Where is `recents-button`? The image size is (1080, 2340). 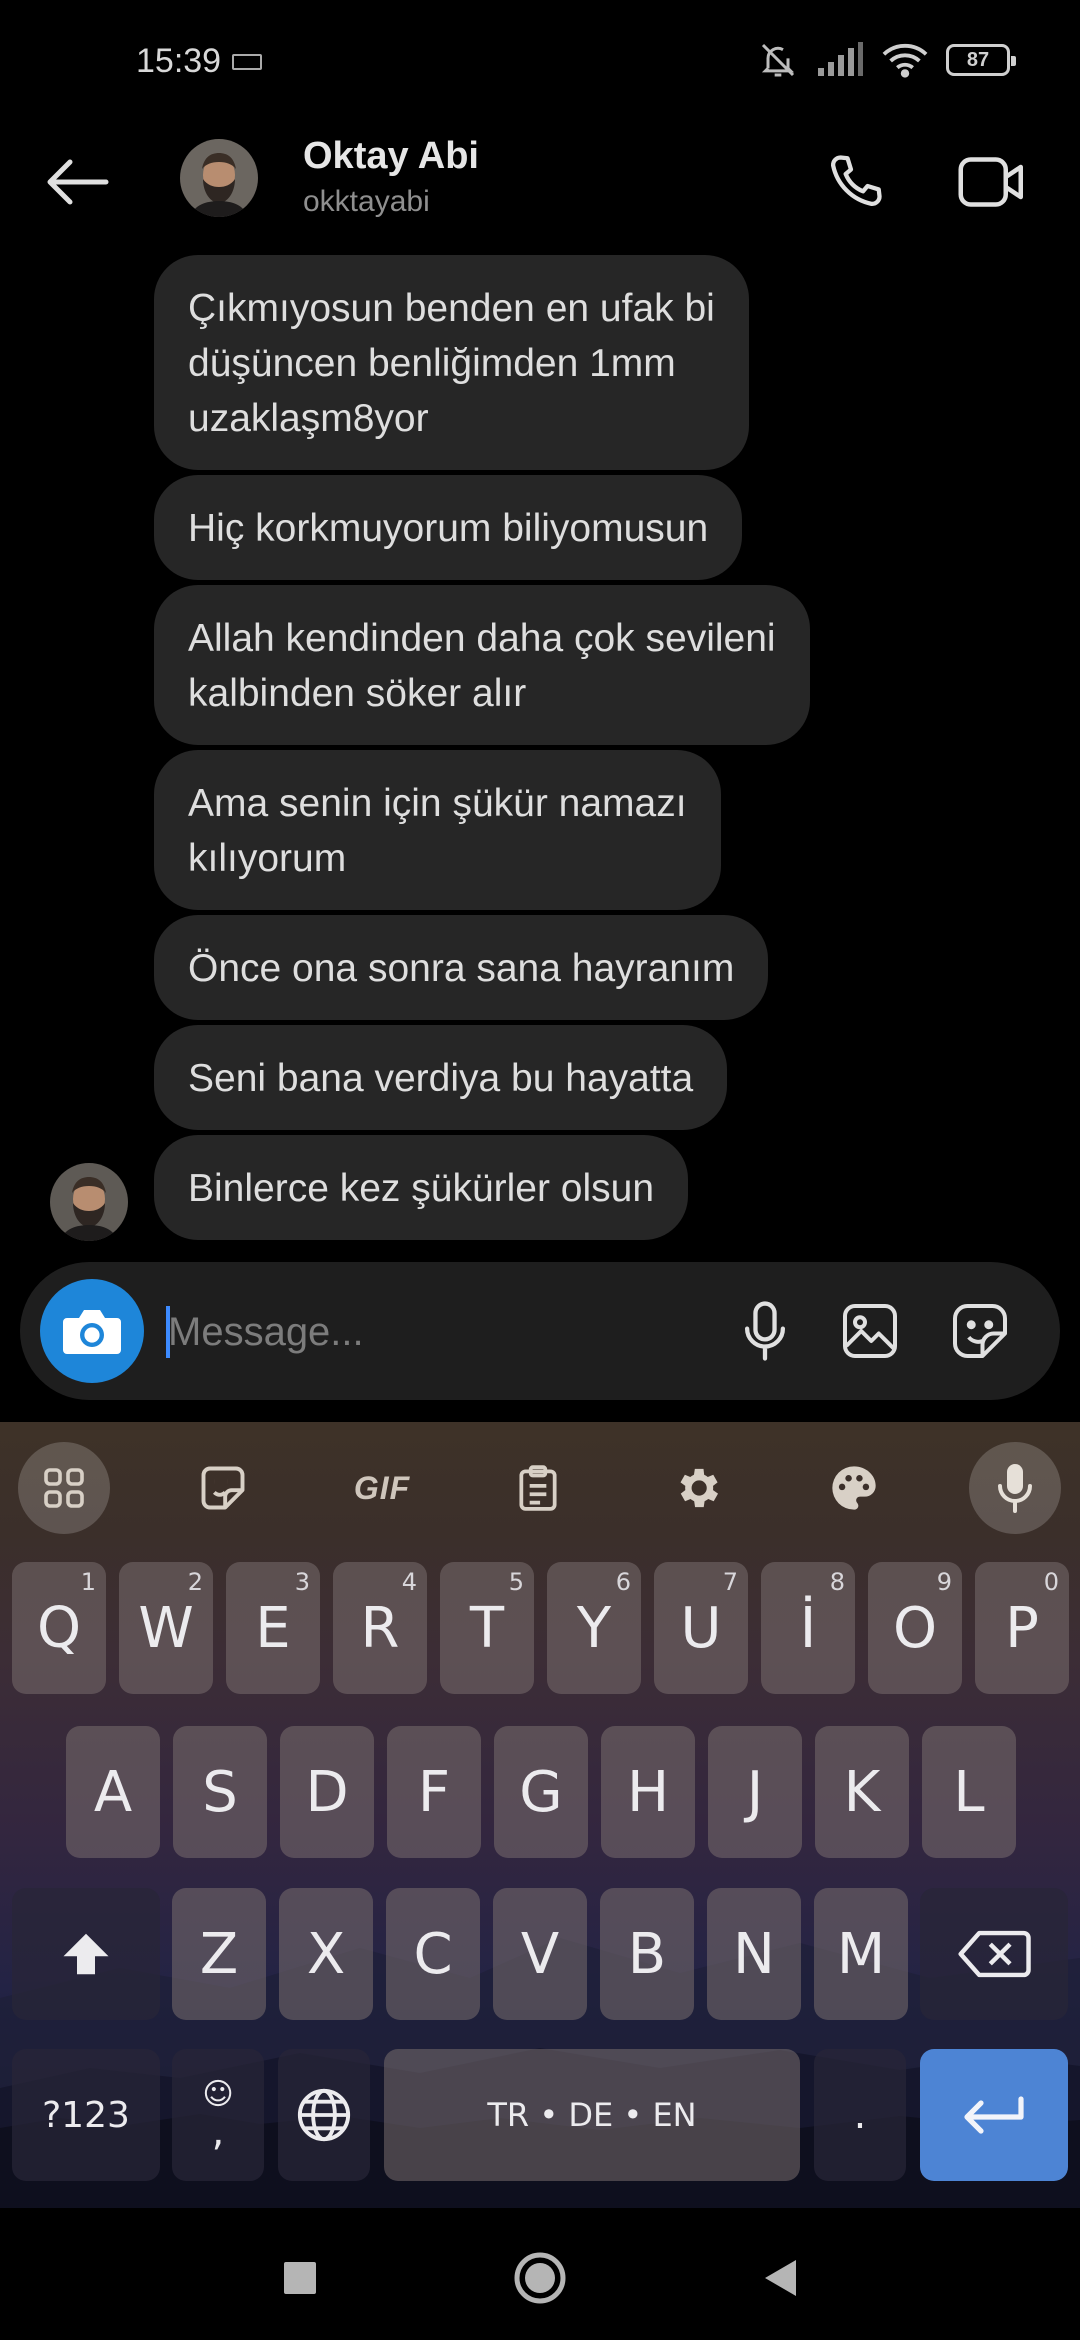
recents-button is located at coordinates (300, 2278).